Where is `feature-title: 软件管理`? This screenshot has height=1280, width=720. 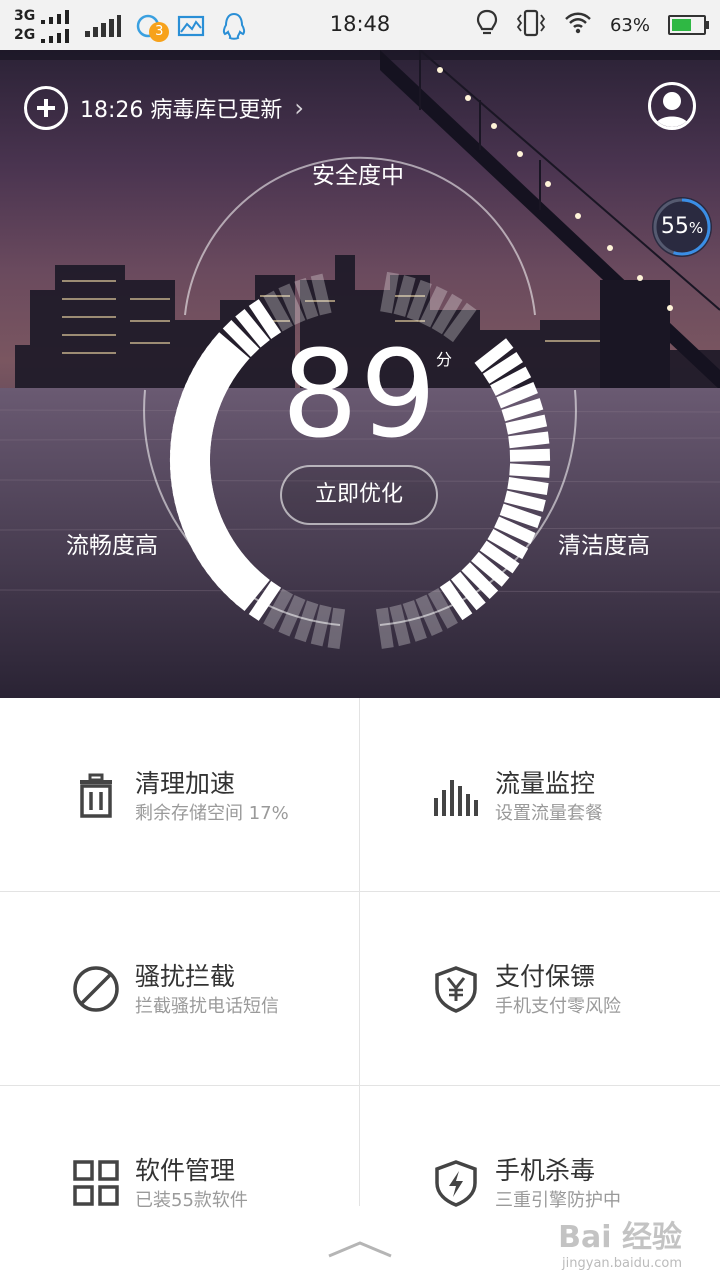
feature-title: 软件管理 is located at coordinates (185, 1170).